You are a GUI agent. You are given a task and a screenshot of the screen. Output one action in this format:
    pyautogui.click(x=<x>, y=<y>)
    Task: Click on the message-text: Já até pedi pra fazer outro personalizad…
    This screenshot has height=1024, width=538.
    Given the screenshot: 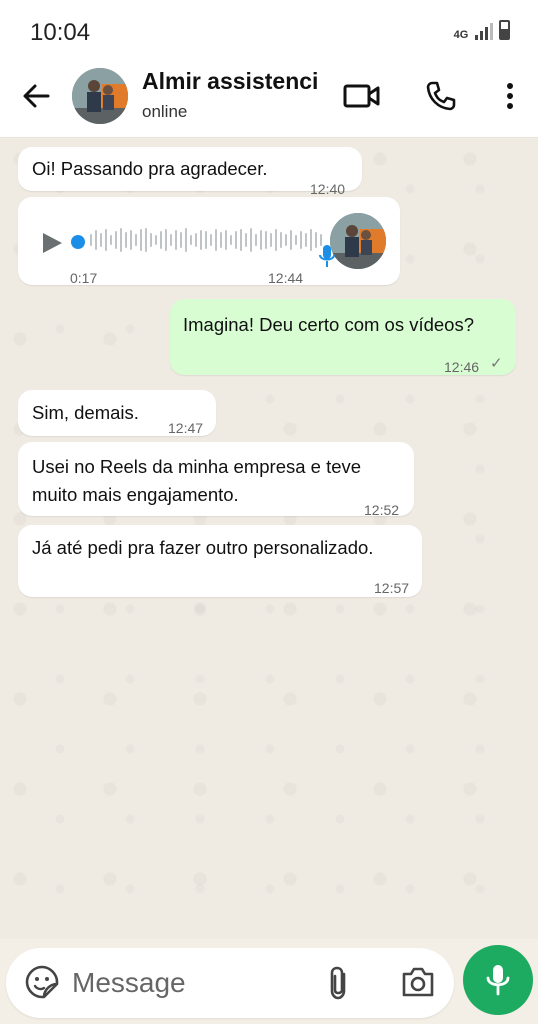 What is the action you would take?
    pyautogui.click(x=203, y=547)
    